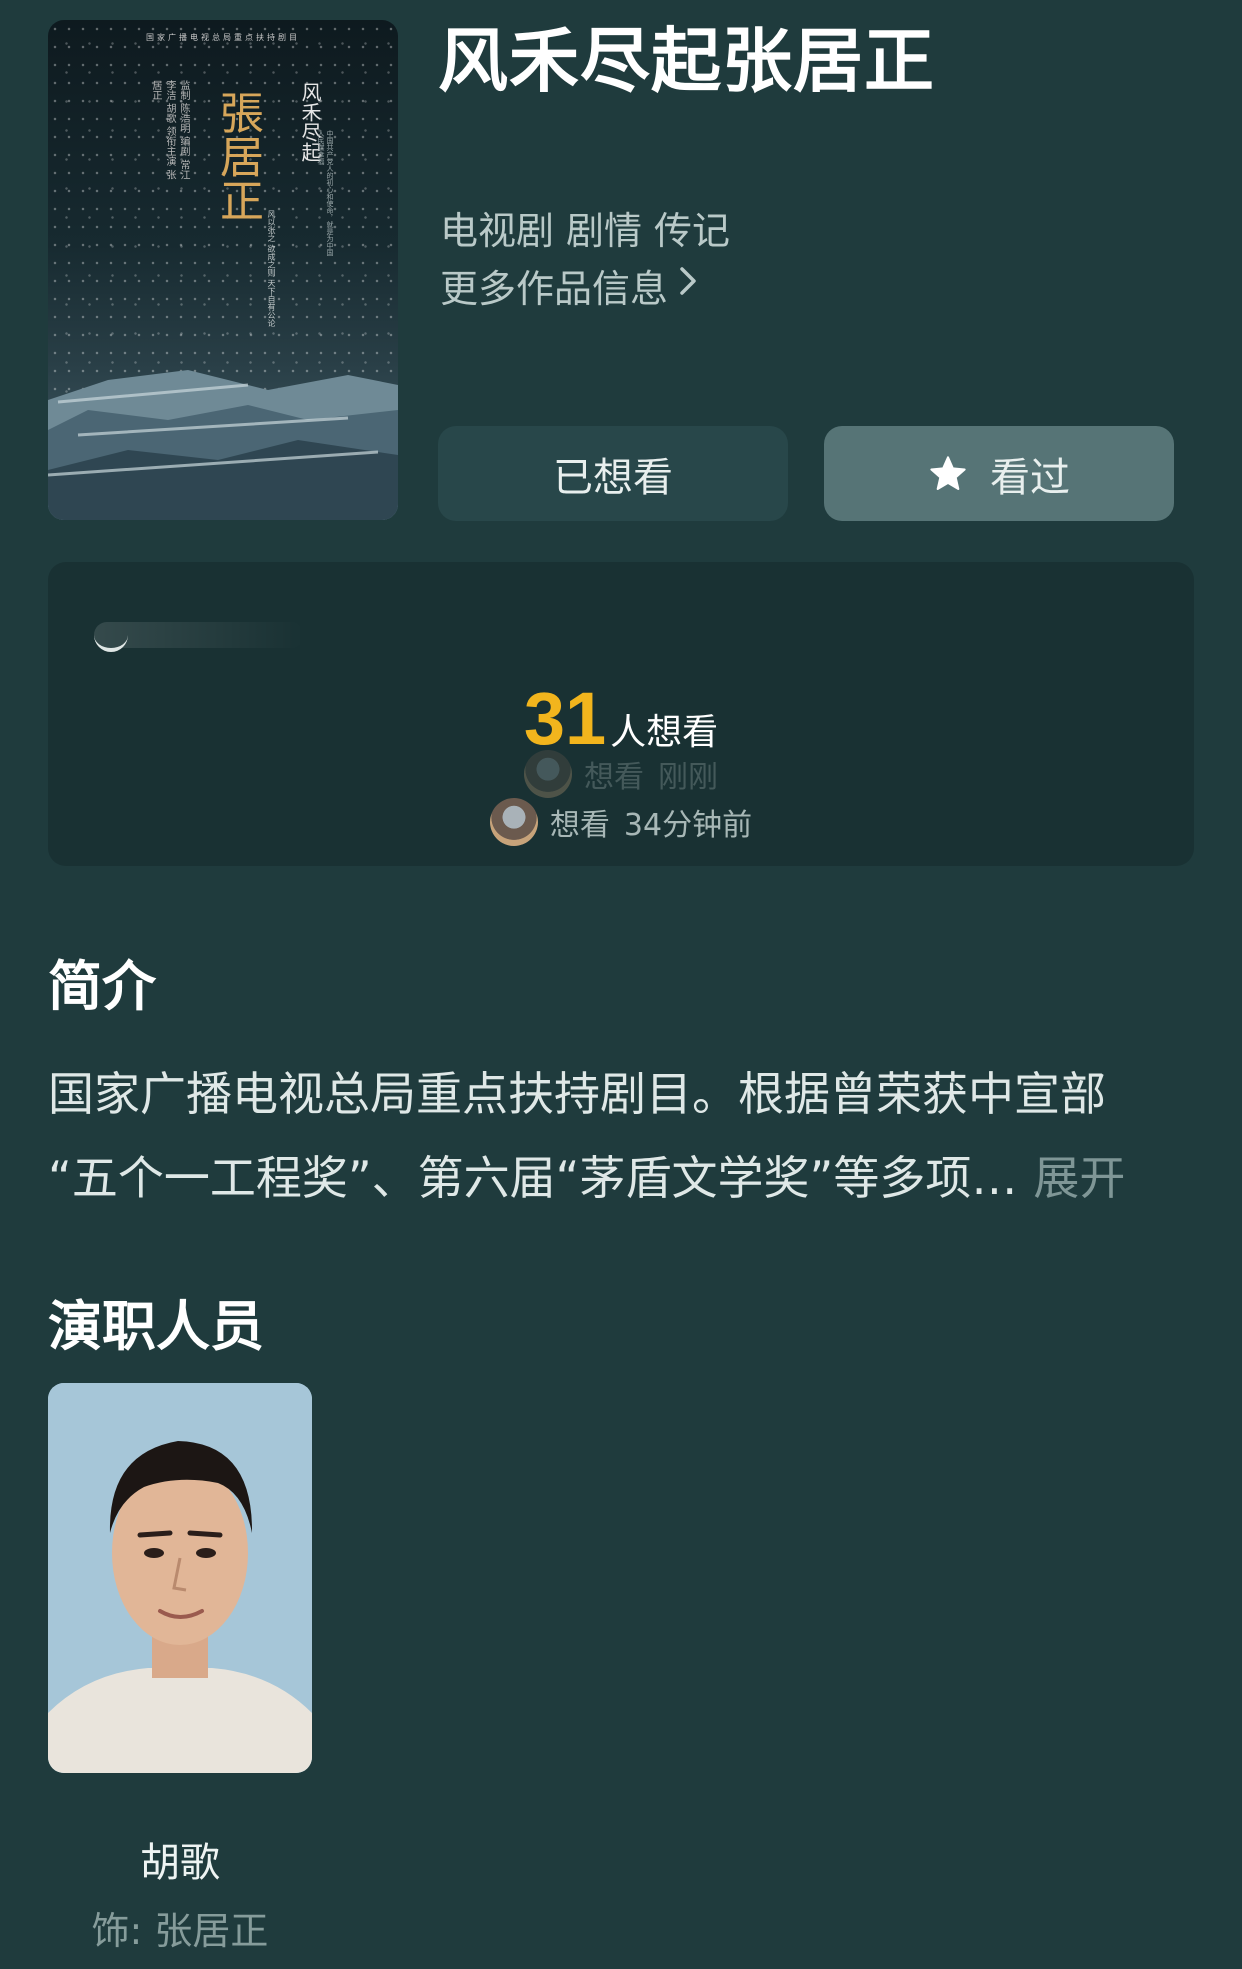 The height and width of the screenshot is (1969, 1242). I want to click on activity-item: 想看 刚刚, so click(621, 774).